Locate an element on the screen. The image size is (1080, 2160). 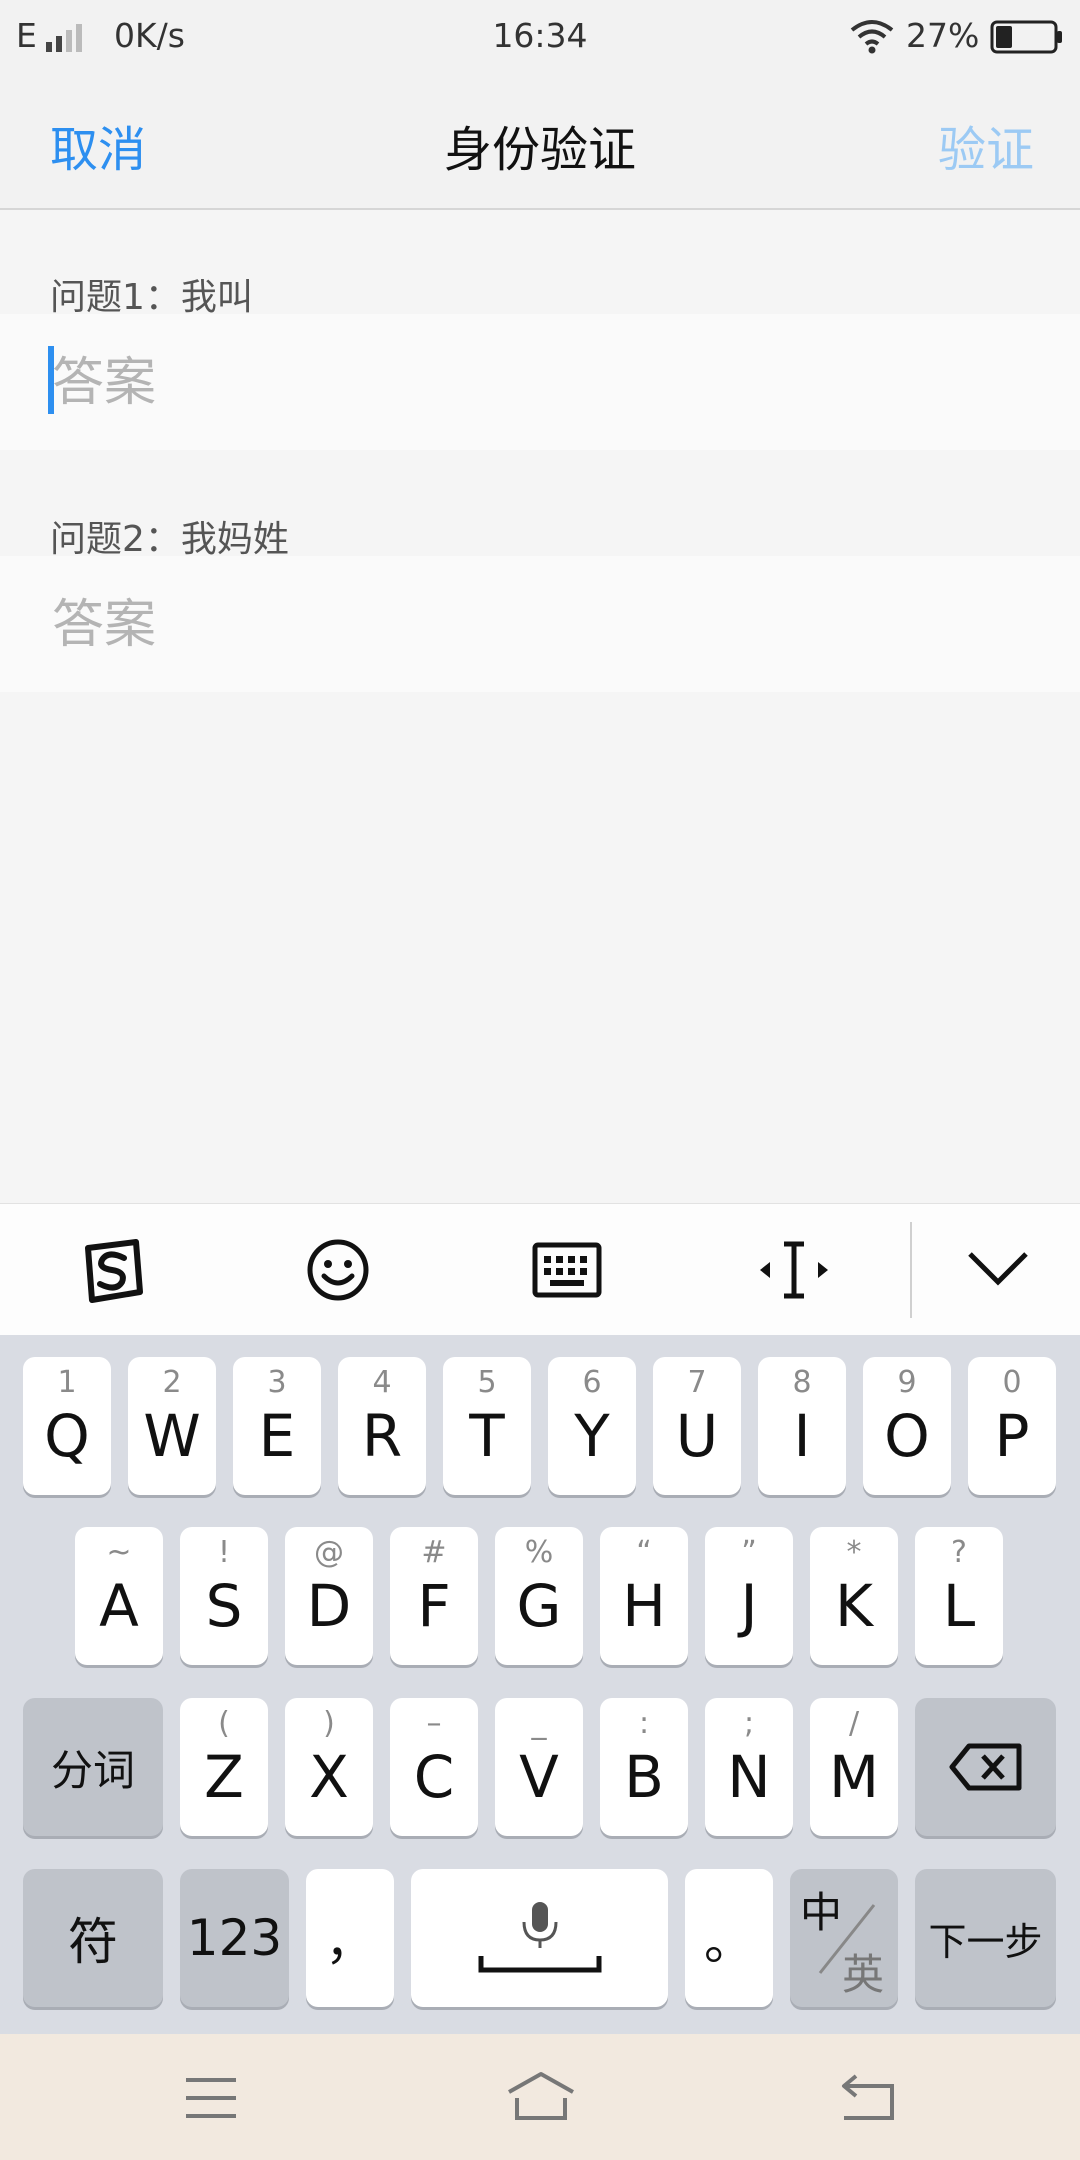
home-icon is located at coordinates (541, 2098).